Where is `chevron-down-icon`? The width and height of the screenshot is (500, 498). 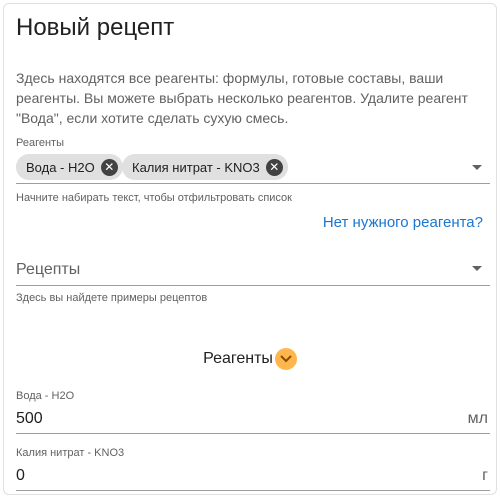 chevron-down-icon is located at coordinates (286, 359).